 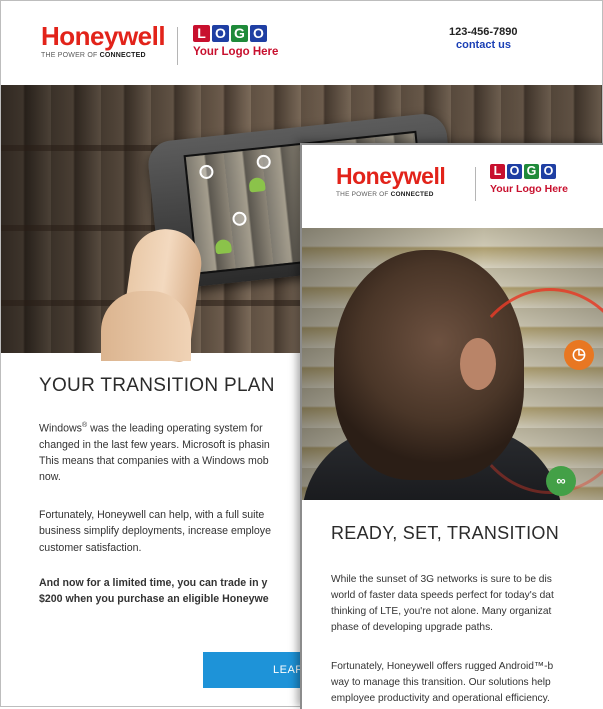 I want to click on headline-ready-set-transition: READY, SET, TRANSITION, so click(x=445, y=533).